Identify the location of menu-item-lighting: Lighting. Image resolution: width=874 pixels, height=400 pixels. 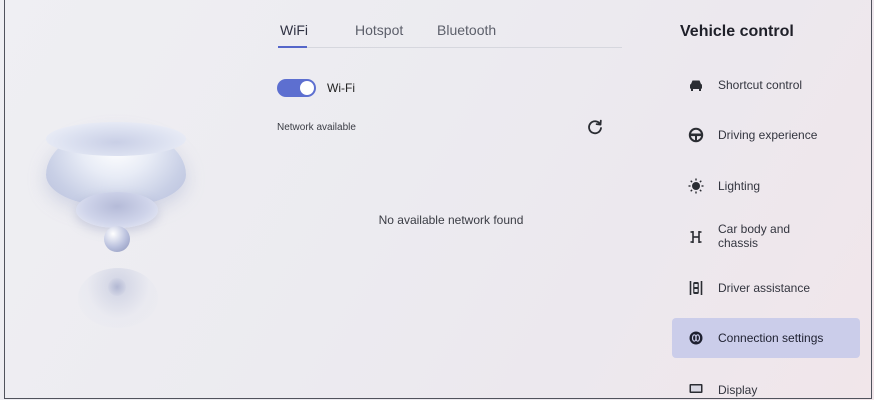
(766, 186).